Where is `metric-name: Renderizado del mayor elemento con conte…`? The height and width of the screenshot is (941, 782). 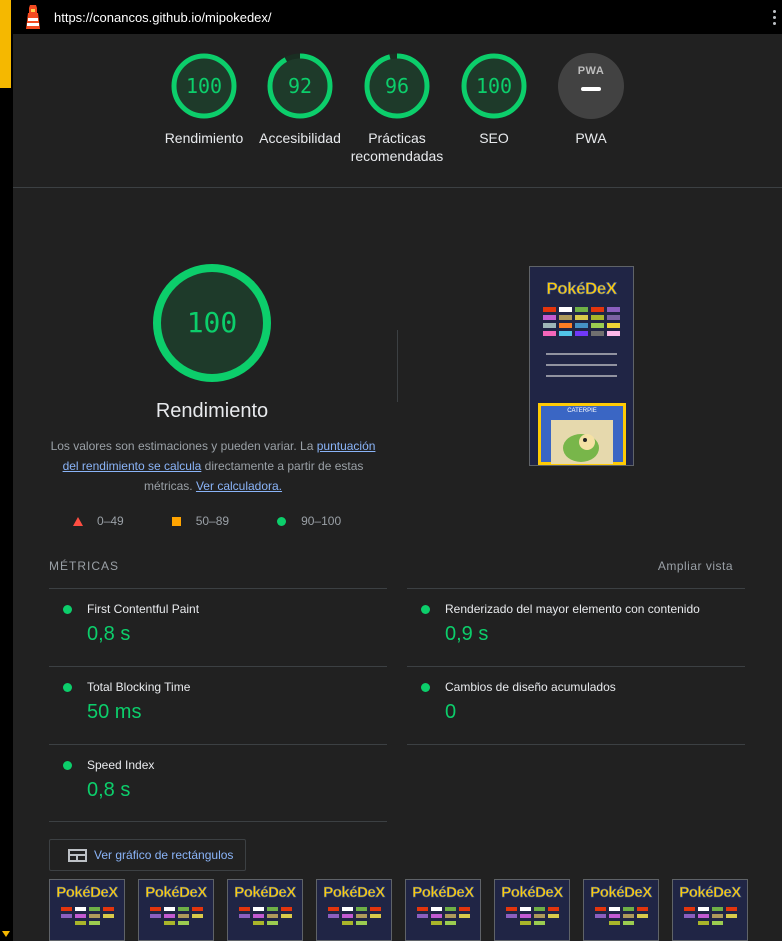
metric-name: Renderizado del mayor elemento con conte… is located at coordinates (572, 609).